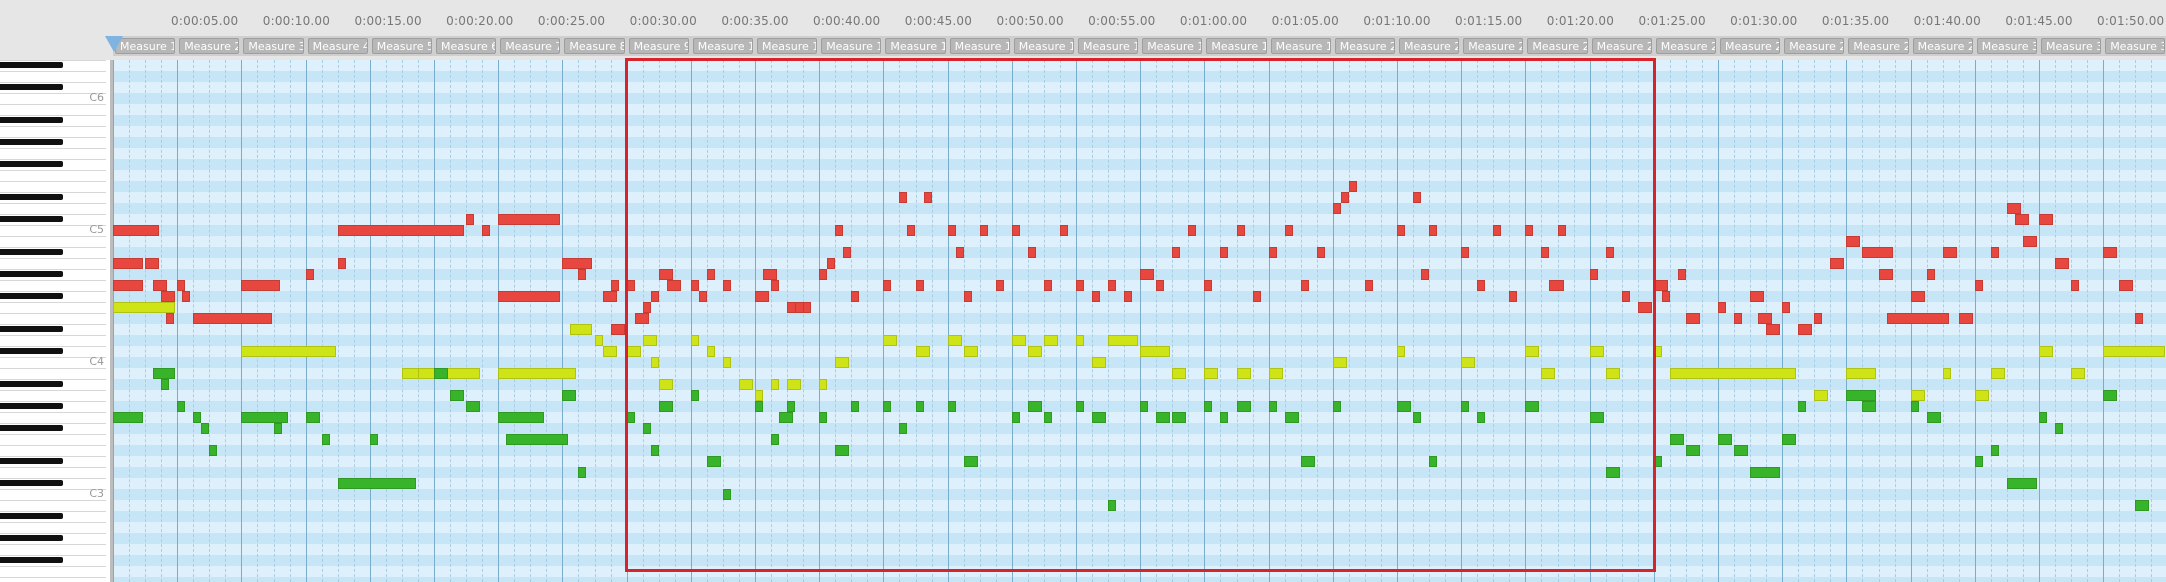  Describe the element at coordinates (851, 46) in the screenshot. I see `measure-label: Measure 12` at that location.